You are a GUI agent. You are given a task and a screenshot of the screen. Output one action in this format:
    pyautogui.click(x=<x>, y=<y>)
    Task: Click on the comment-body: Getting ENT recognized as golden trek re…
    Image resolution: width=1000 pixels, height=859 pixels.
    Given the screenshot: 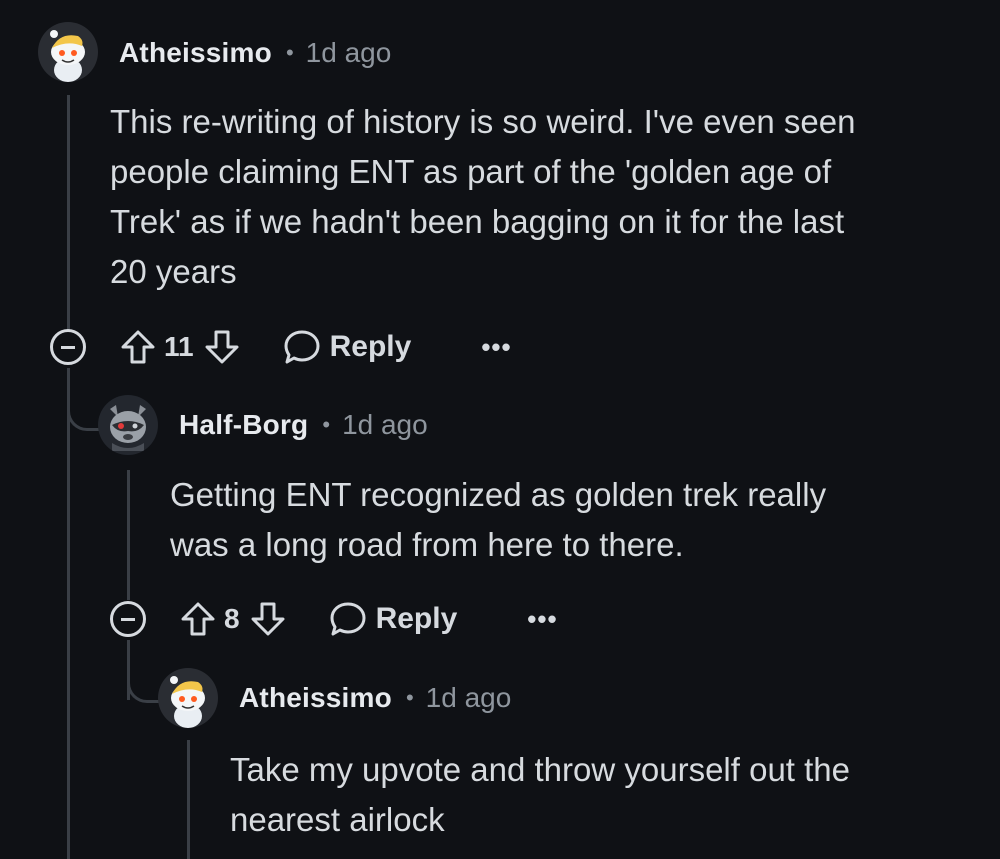 What is the action you would take?
    pyautogui.click(x=498, y=519)
    